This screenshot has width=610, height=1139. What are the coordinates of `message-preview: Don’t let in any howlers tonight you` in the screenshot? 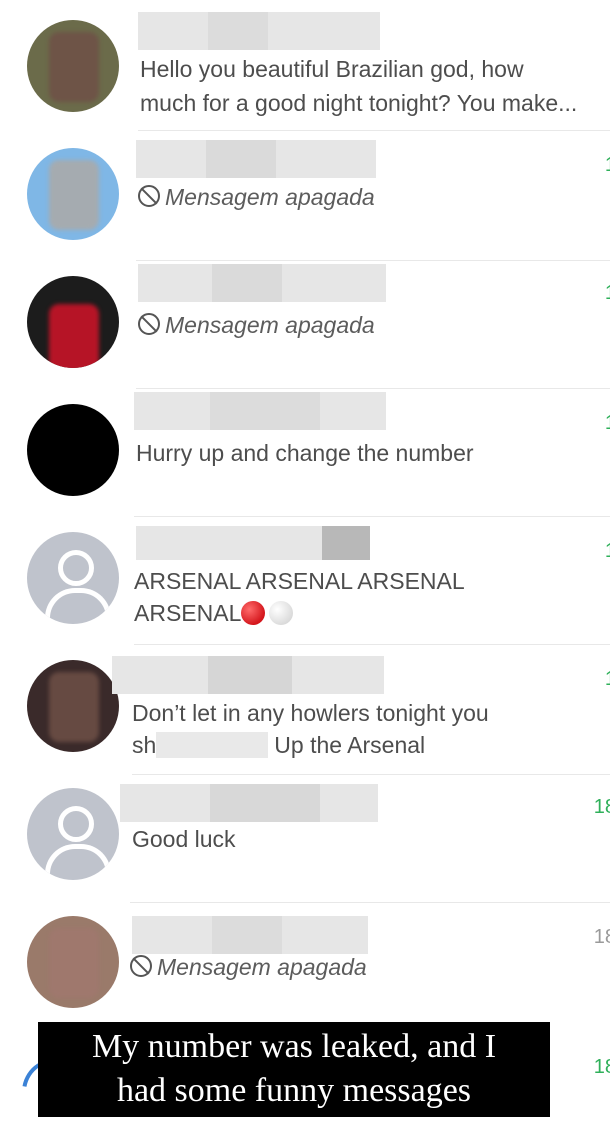 It's located at (310, 713).